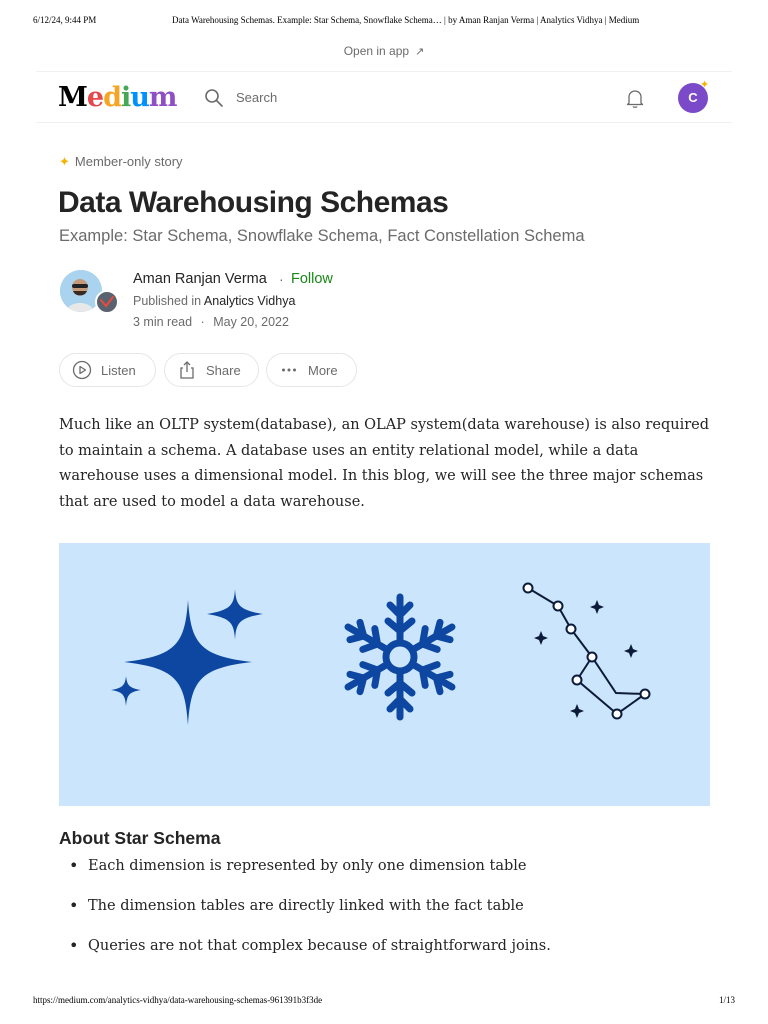  What do you see at coordinates (253, 202) in the screenshot?
I see `article-title: Data Warehousing Schemas` at bounding box center [253, 202].